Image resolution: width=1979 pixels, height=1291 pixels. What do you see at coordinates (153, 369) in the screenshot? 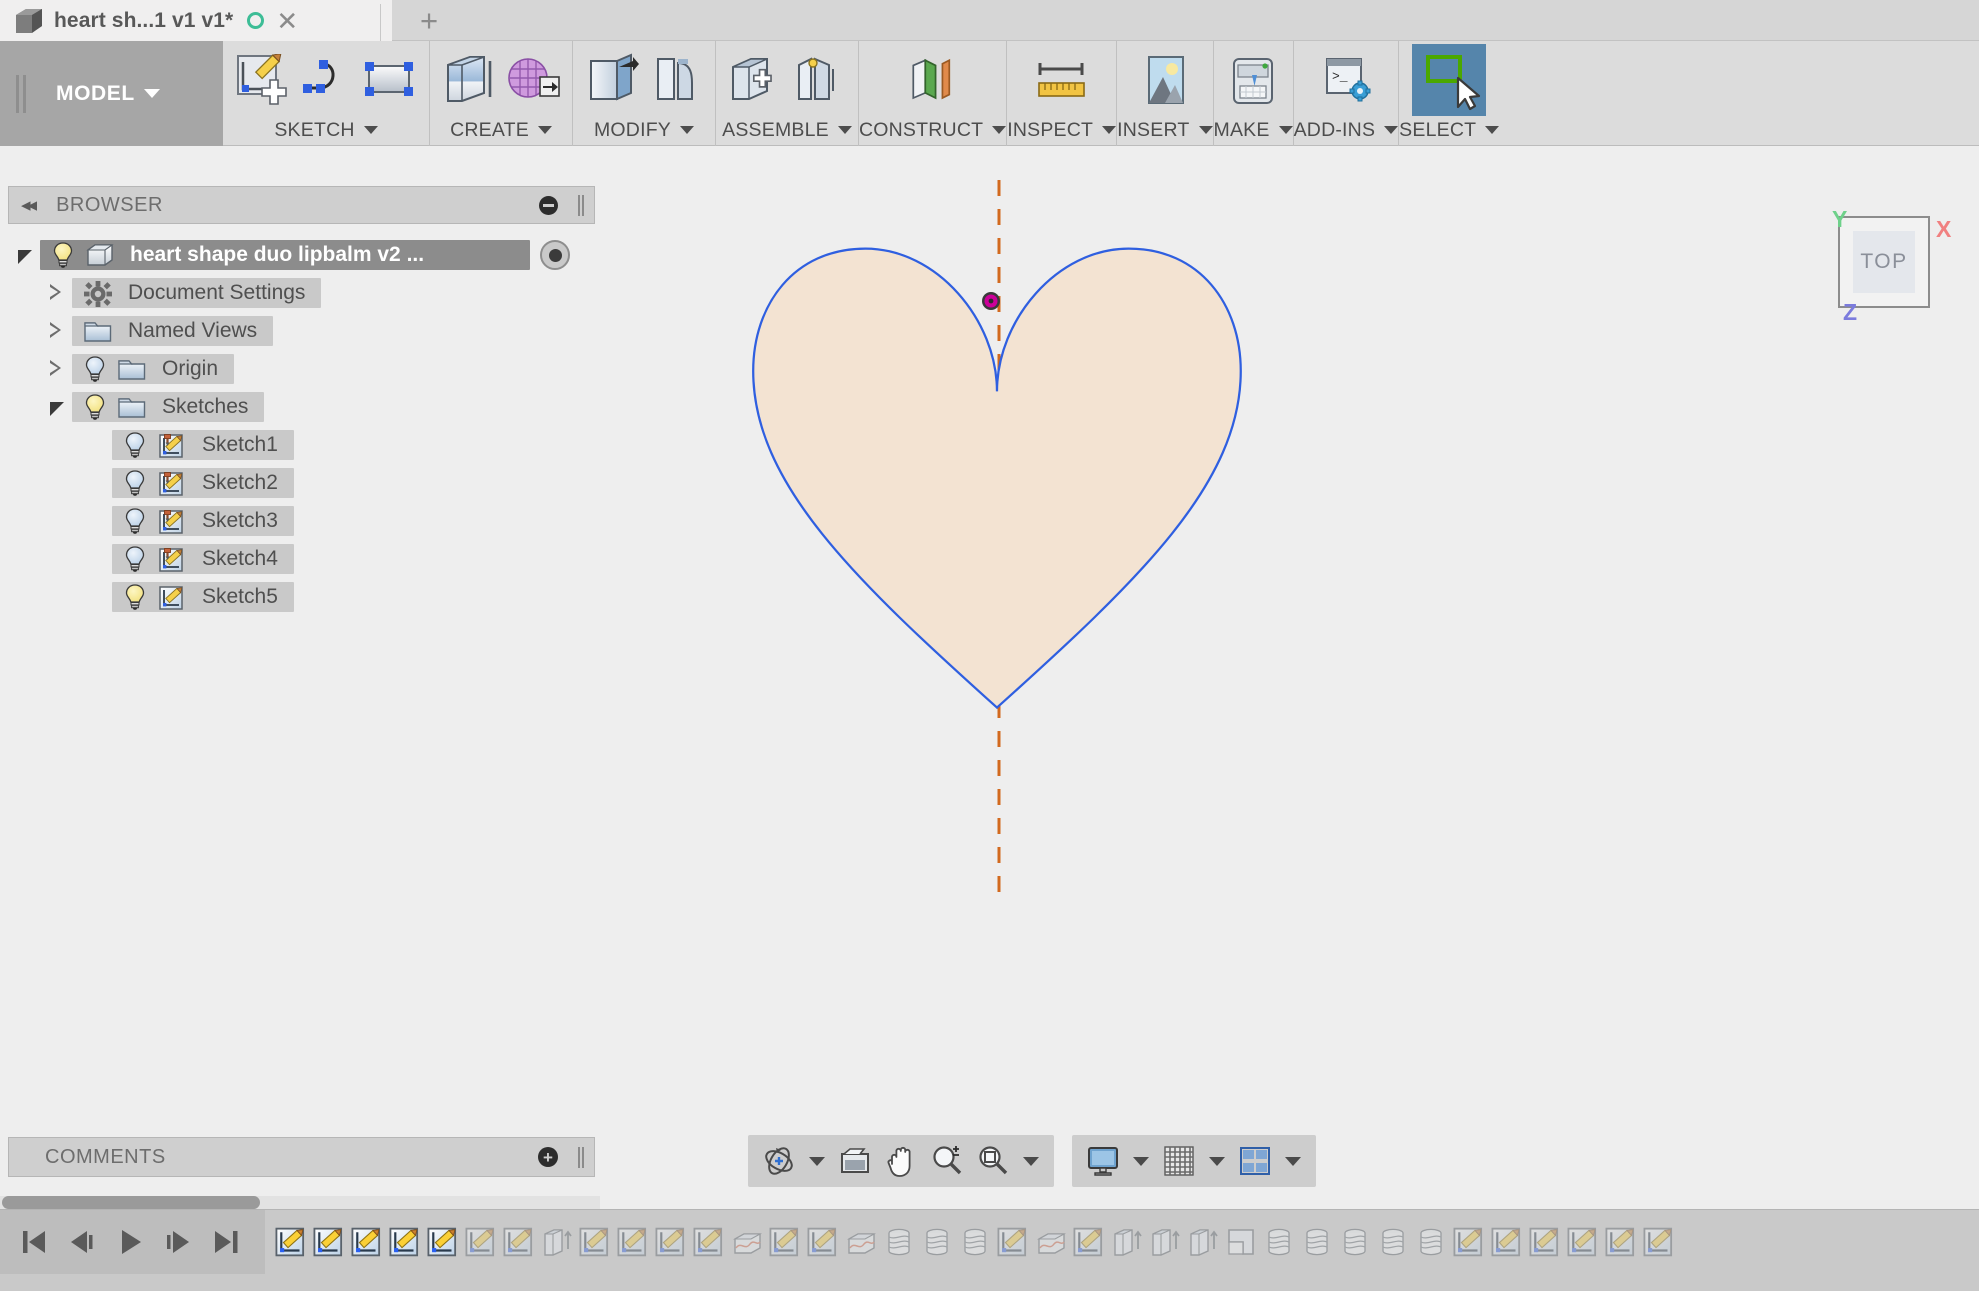
I see `browser-tree-chip: Origin` at bounding box center [153, 369].